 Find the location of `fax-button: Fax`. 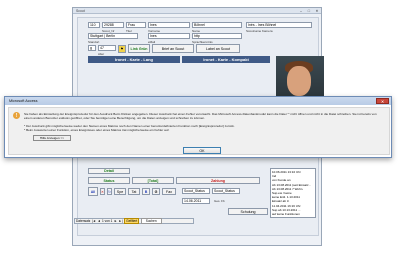

fax-button: Fax is located at coordinates (169, 191).